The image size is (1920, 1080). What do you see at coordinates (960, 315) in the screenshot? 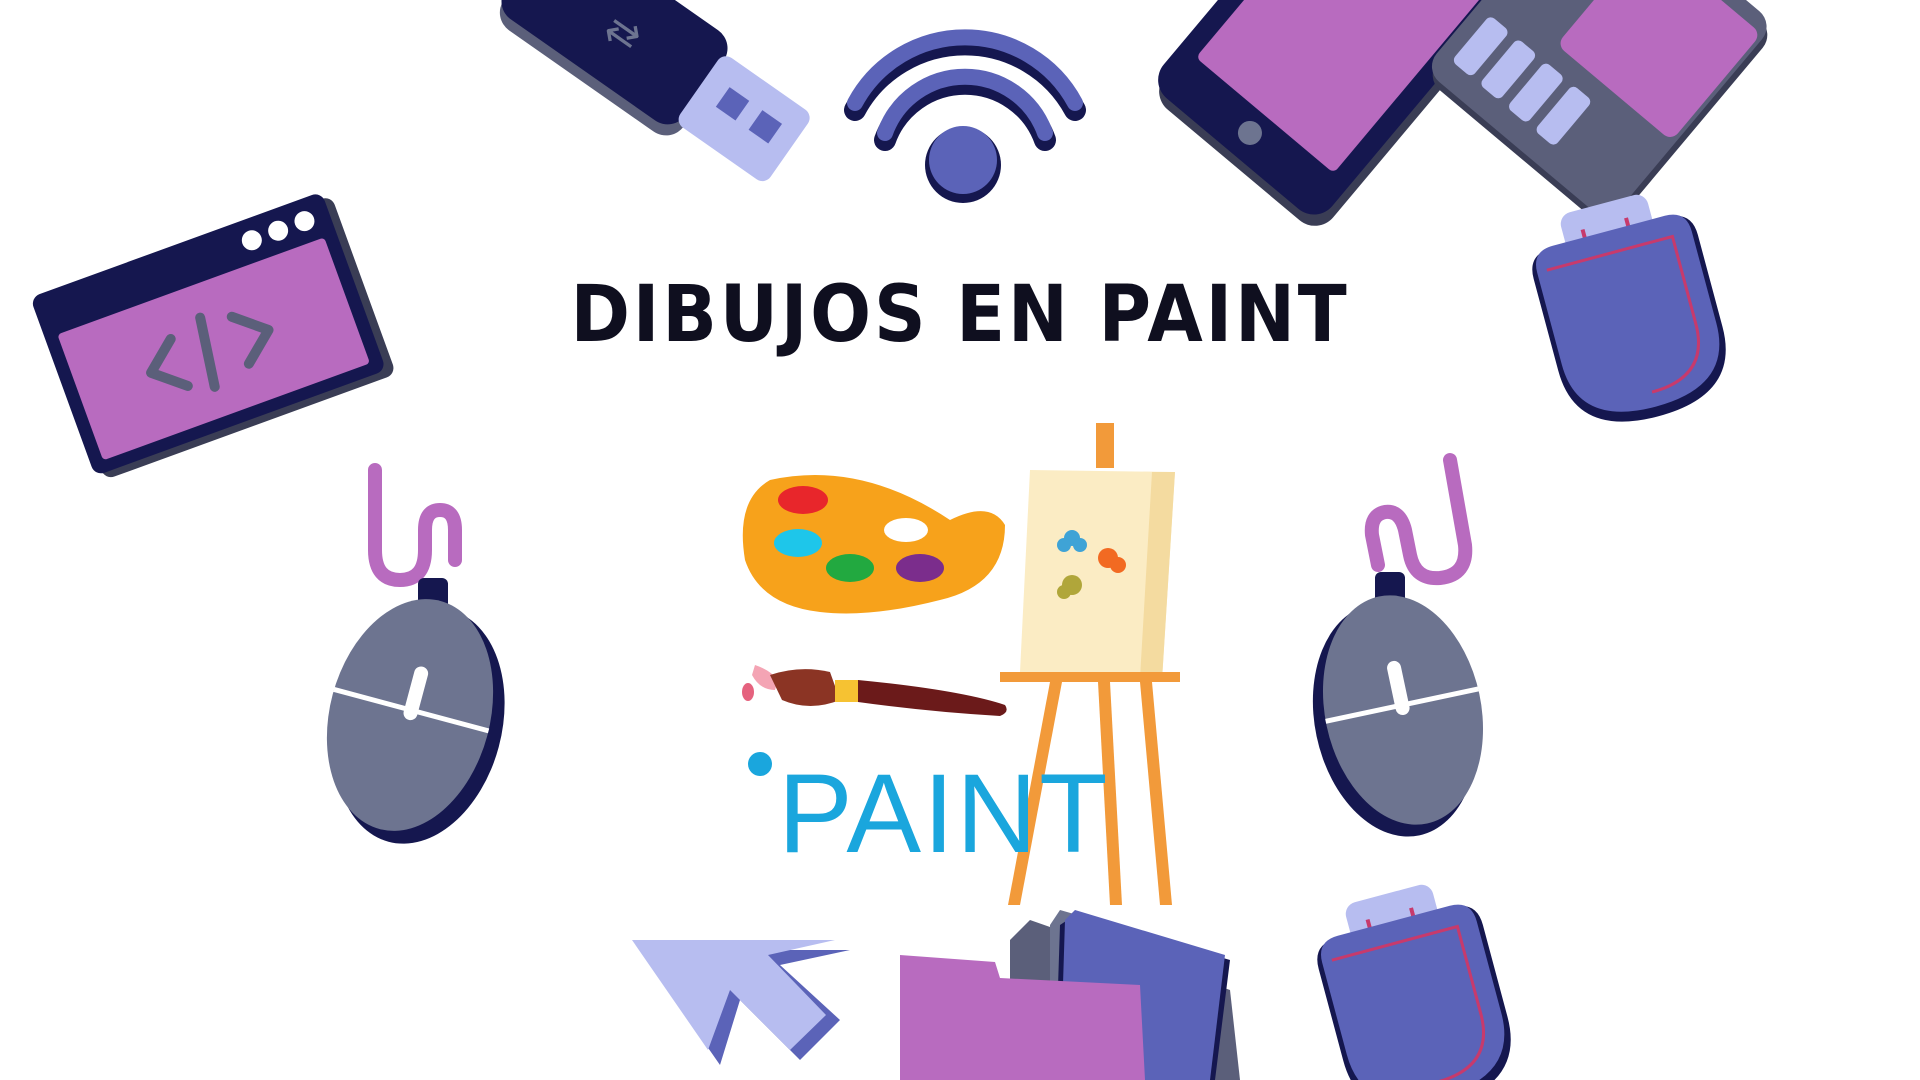
I see `page-title: DIBUJOS EN PAINT` at bounding box center [960, 315].